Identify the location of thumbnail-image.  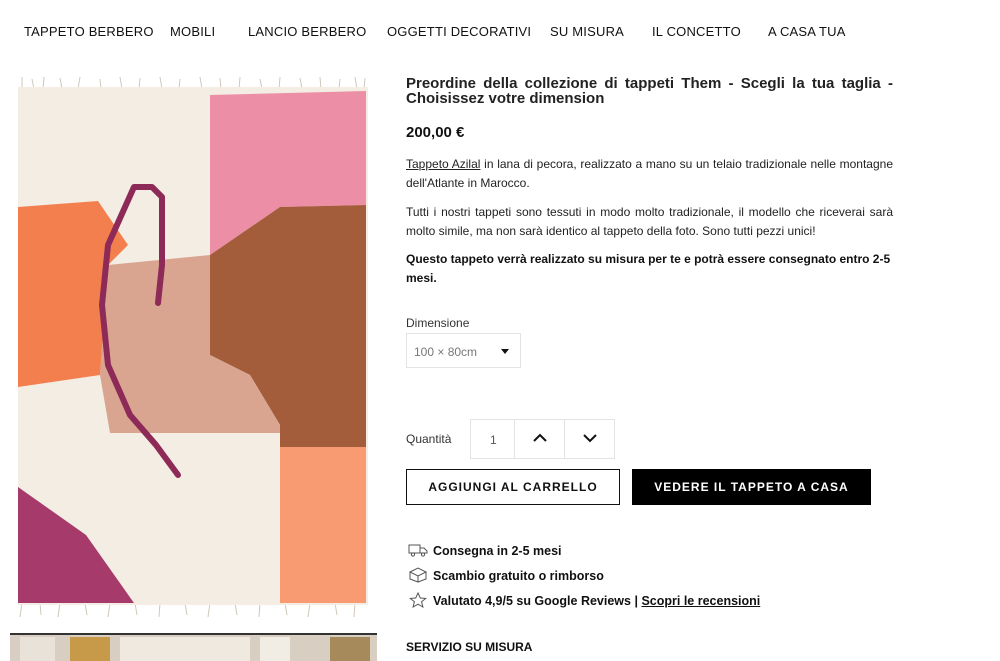
(193, 647).